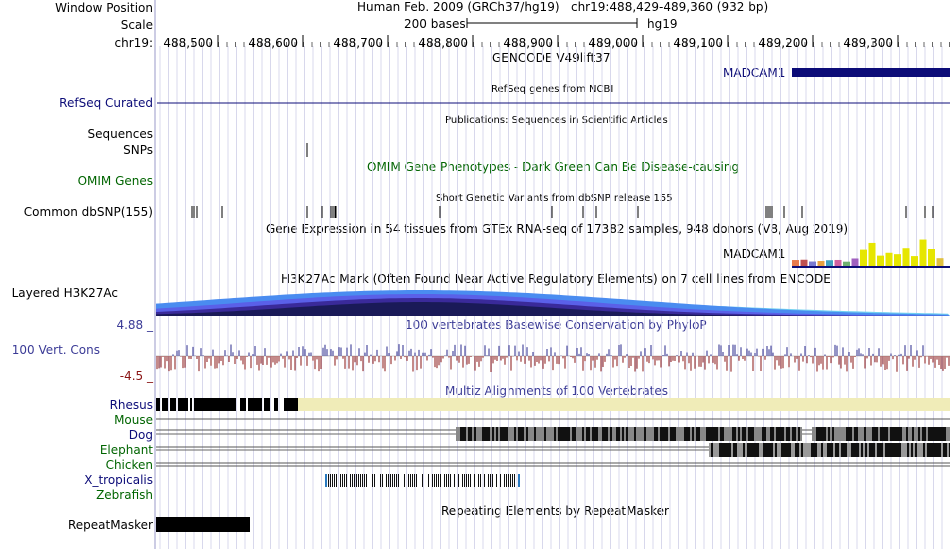 The height and width of the screenshot is (549, 950). I want to click on ruler-tick-label: 488,700, so click(358, 43).